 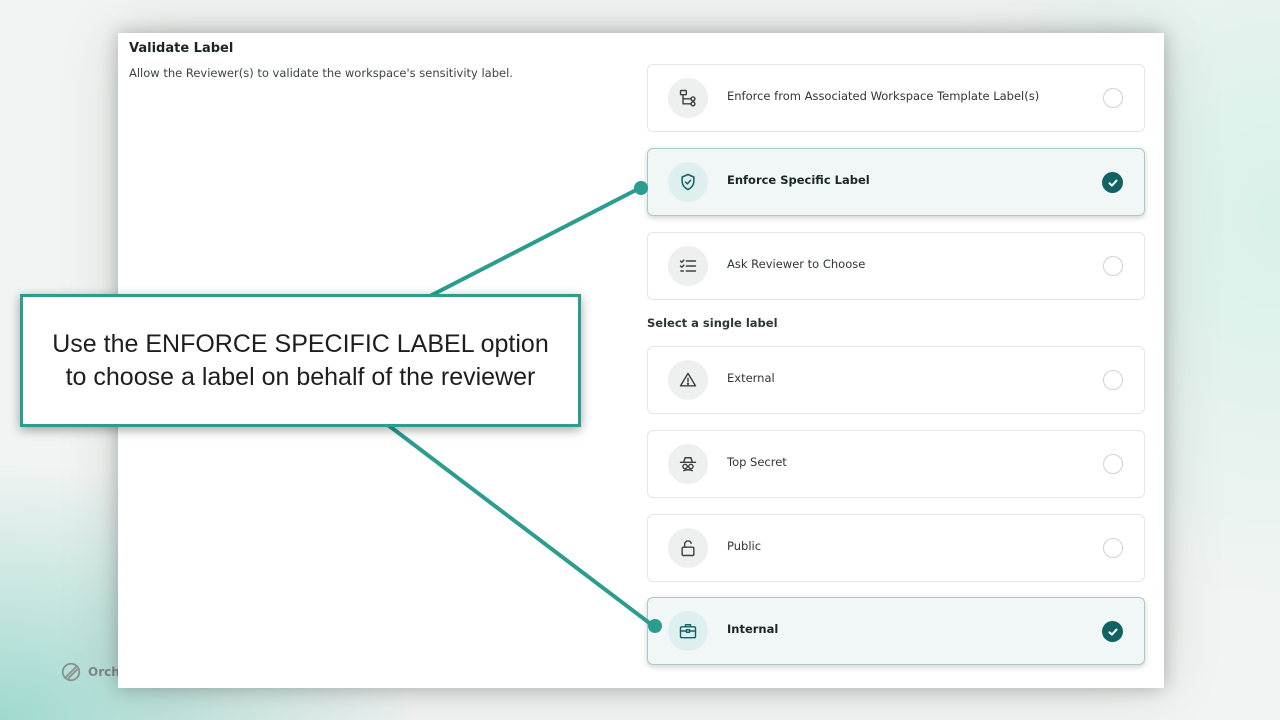 I want to click on label-section-heading: Select a single label, so click(x=712, y=323).